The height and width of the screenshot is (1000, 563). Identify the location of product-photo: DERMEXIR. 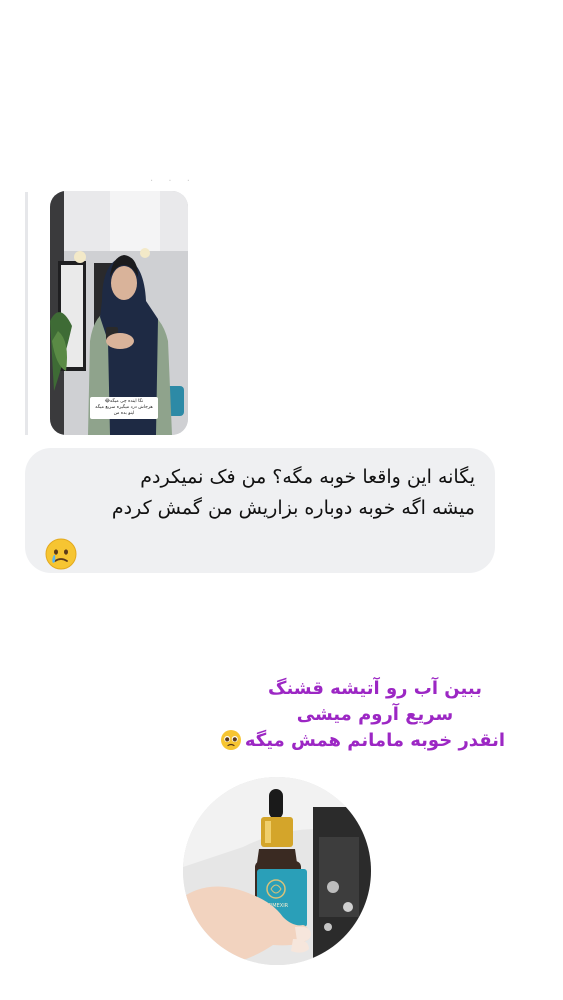
(277, 871).